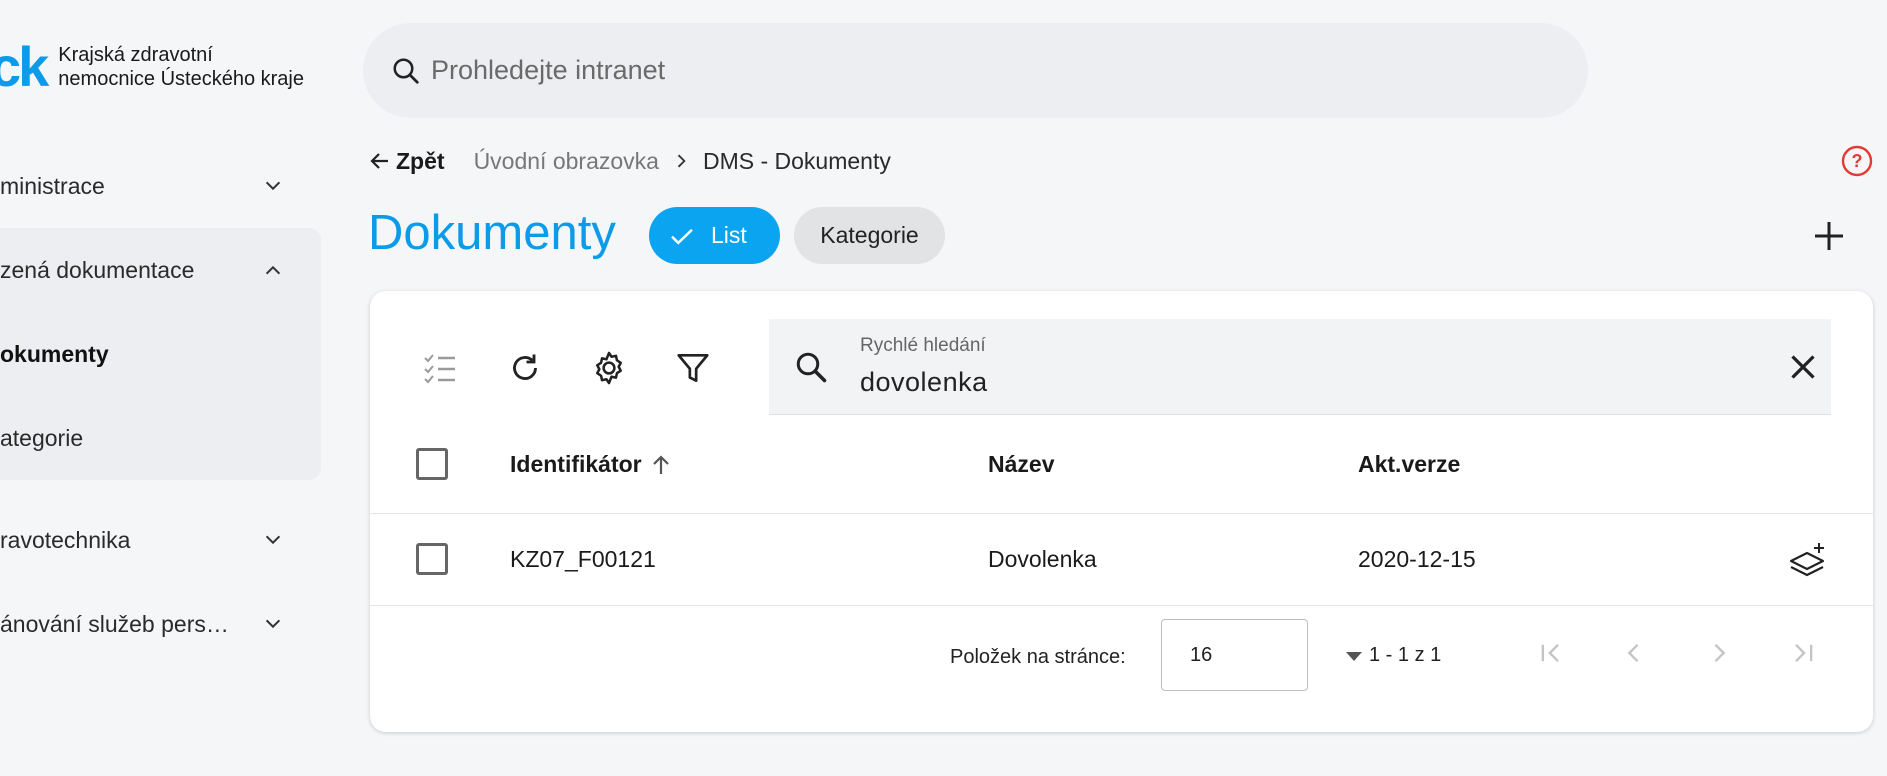 This screenshot has width=1887, height=776. I want to click on search-input: Prohledejte intranet, so click(548, 70).